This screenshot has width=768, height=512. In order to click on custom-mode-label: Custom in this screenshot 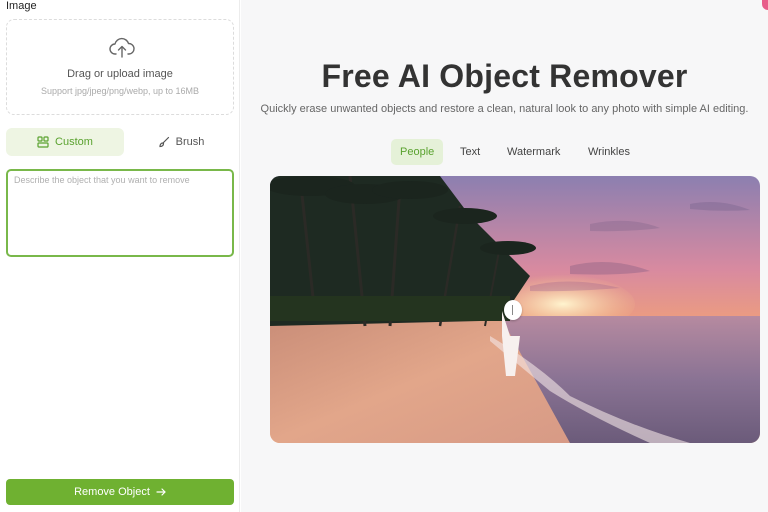, I will do `click(74, 142)`.